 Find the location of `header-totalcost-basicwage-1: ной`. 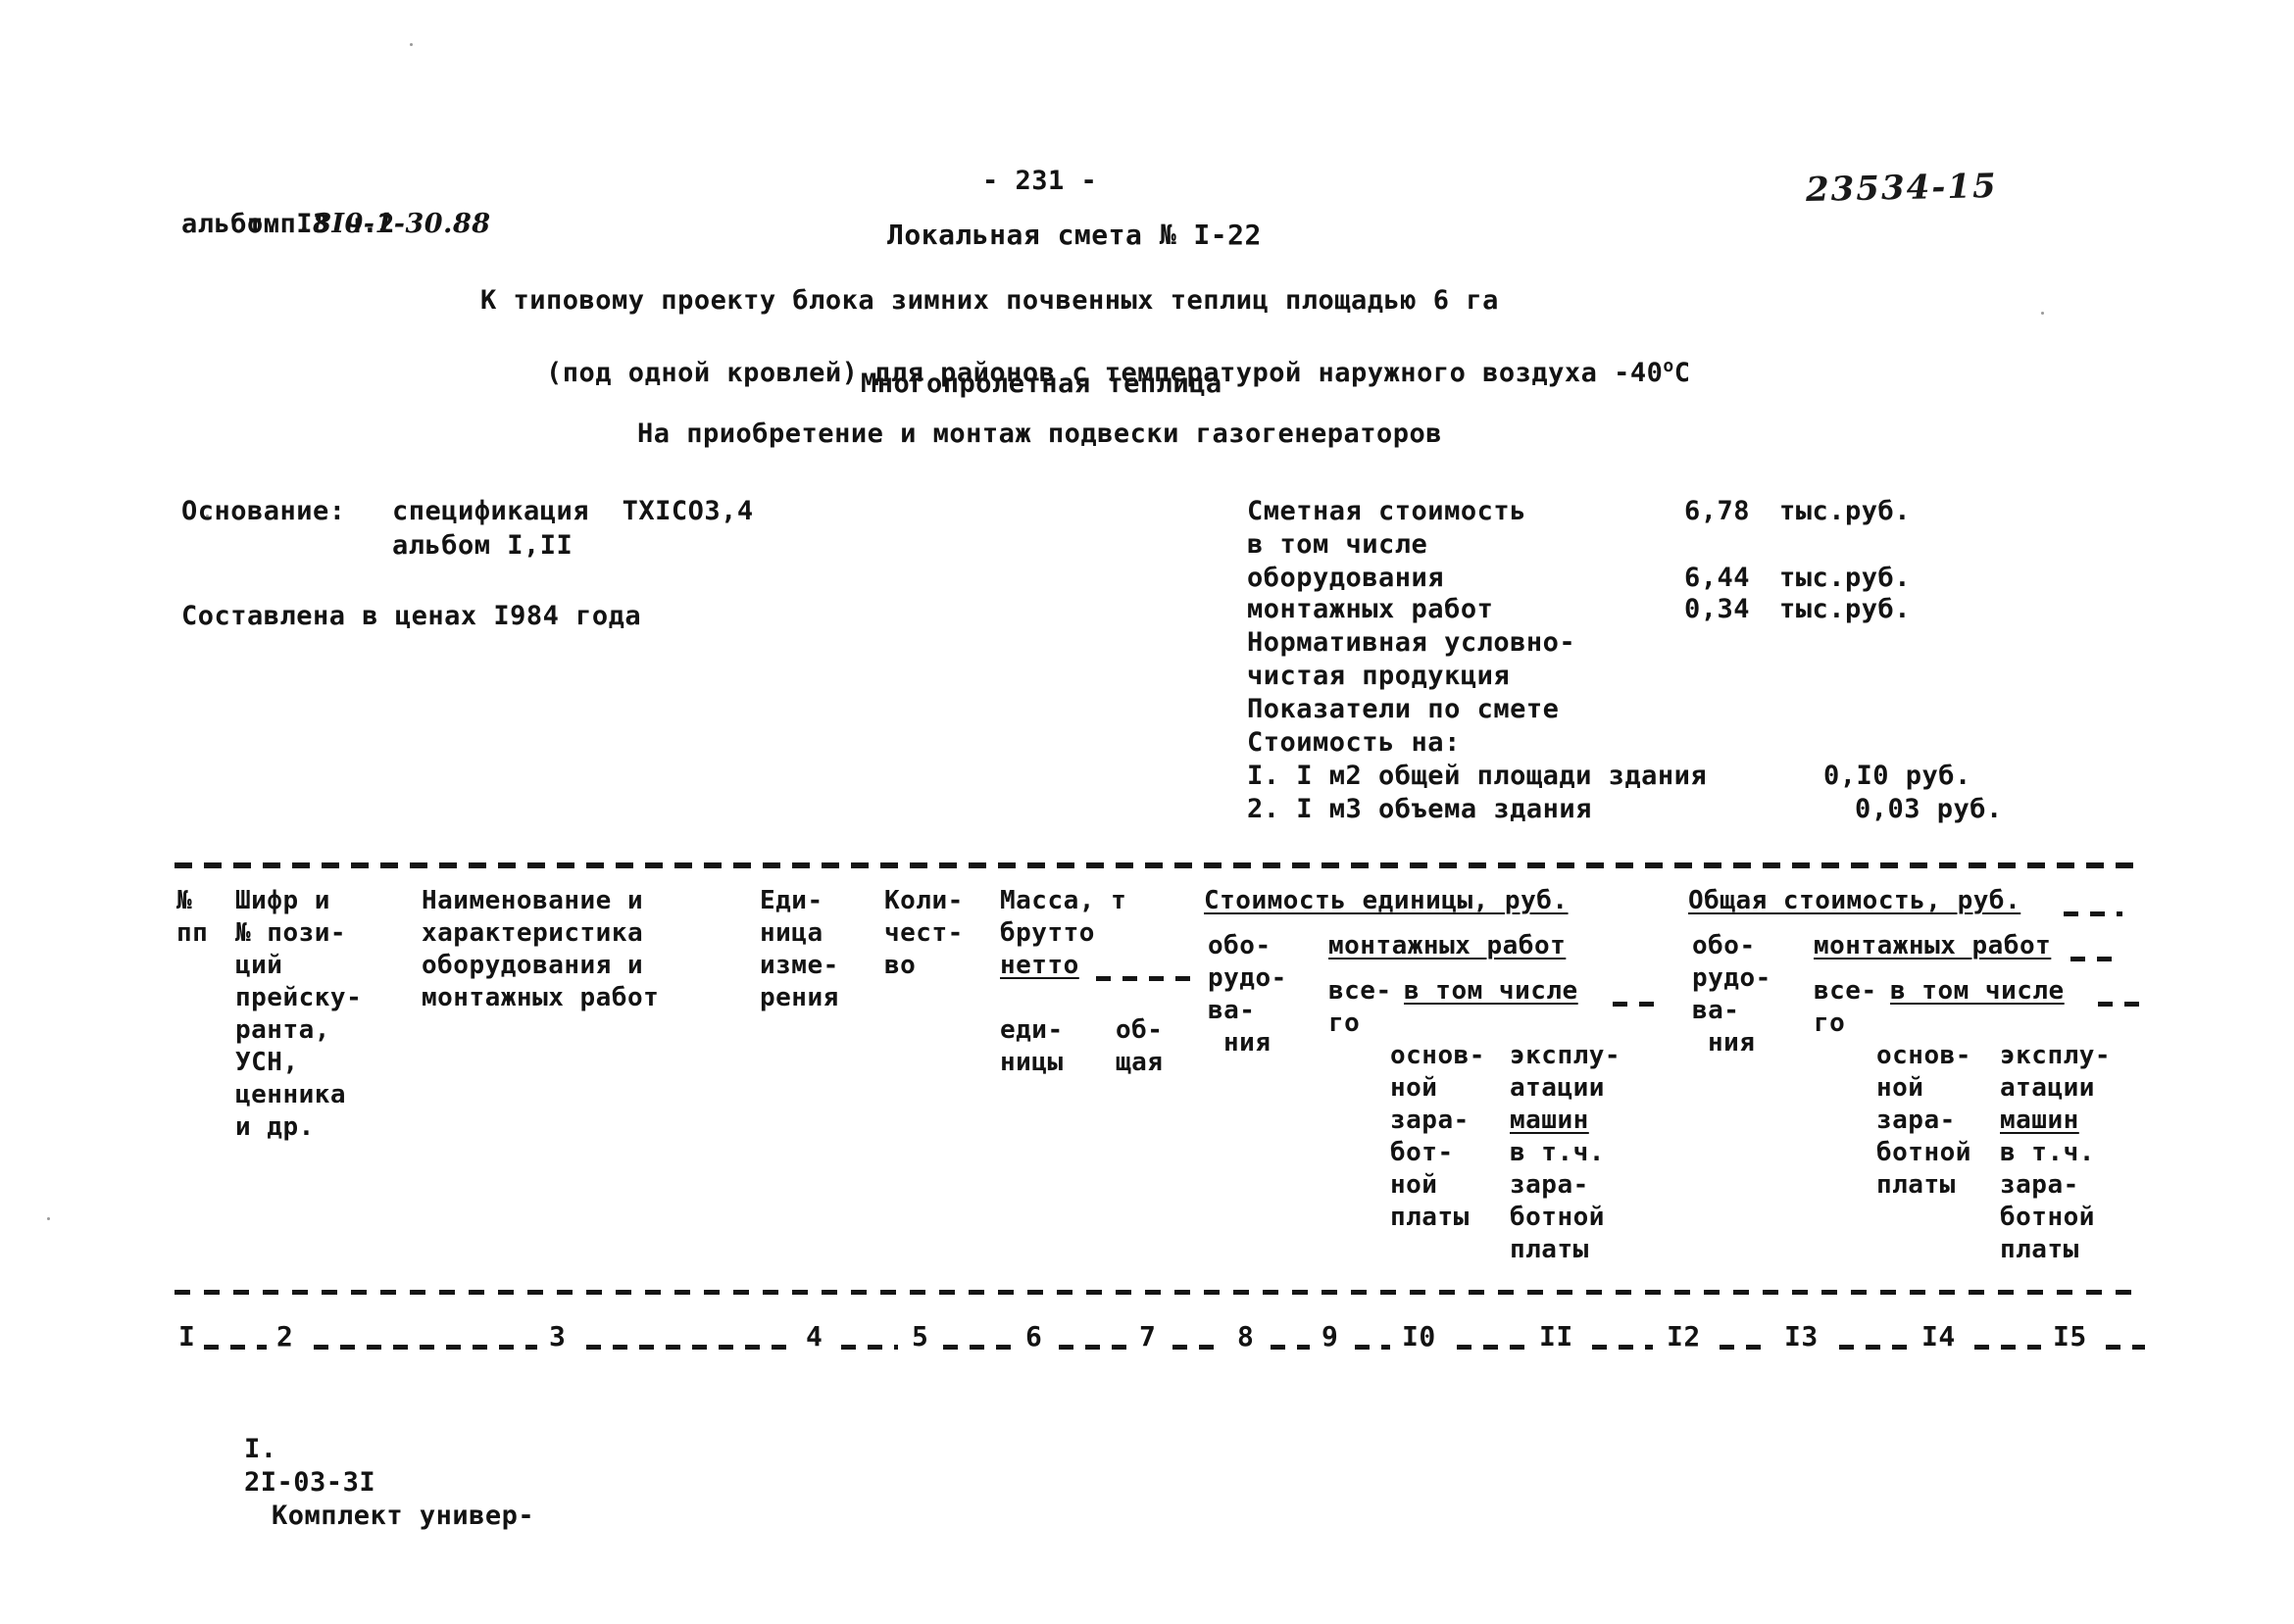

header-totalcost-basicwage-1: ной is located at coordinates (1900, 1088).